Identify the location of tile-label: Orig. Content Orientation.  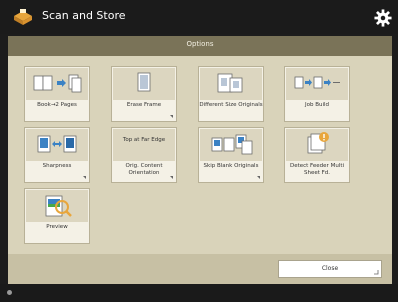
(144, 169).